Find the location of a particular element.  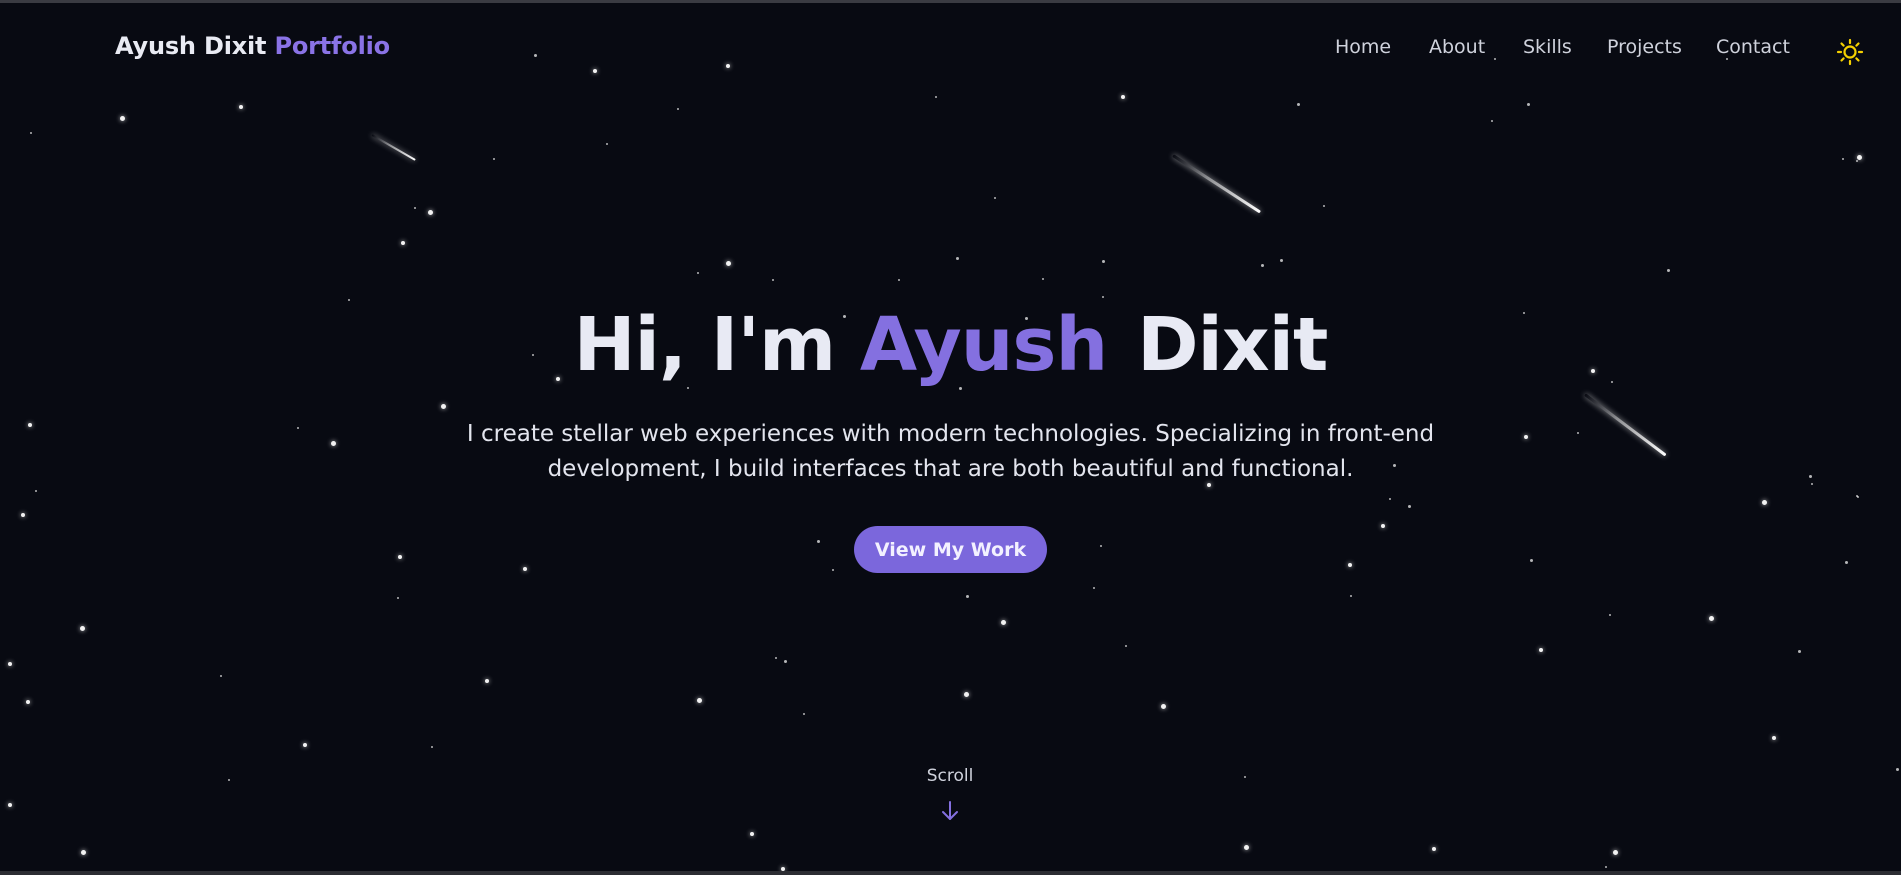

brand-accent: Portfolio is located at coordinates (332, 46).